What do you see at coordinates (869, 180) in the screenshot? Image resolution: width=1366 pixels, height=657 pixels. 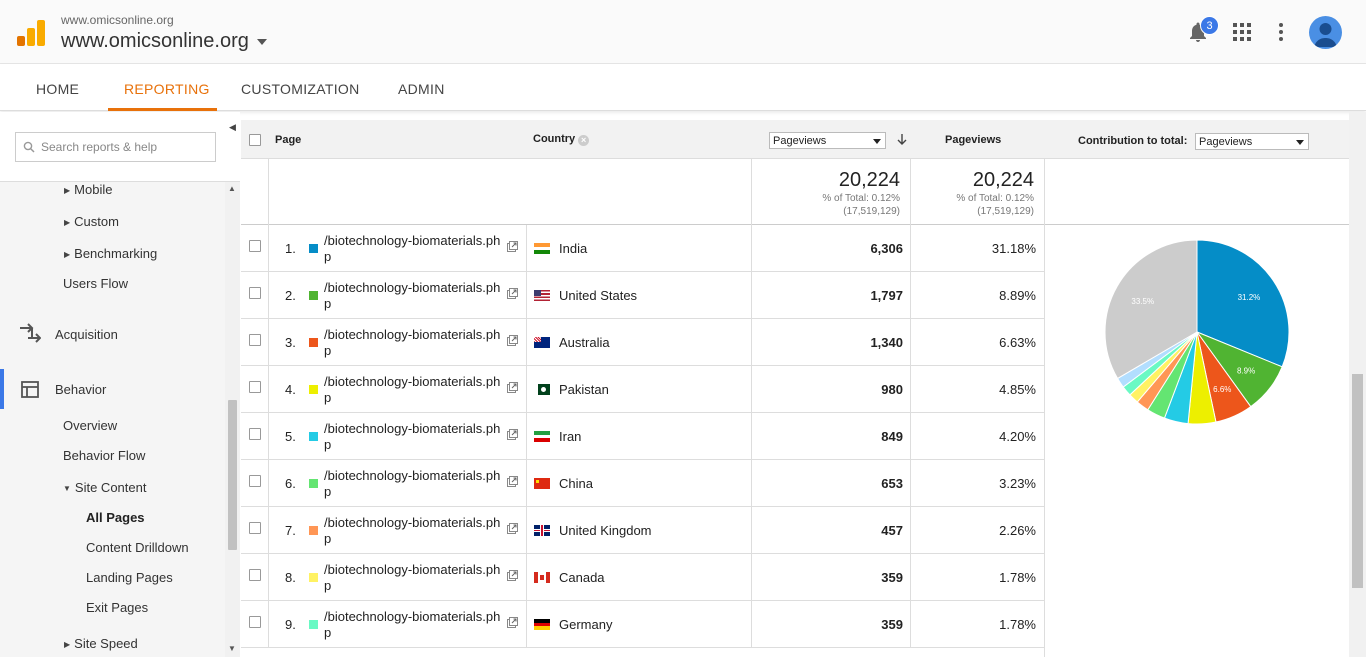 I see `total-value: 20,224` at bounding box center [869, 180].